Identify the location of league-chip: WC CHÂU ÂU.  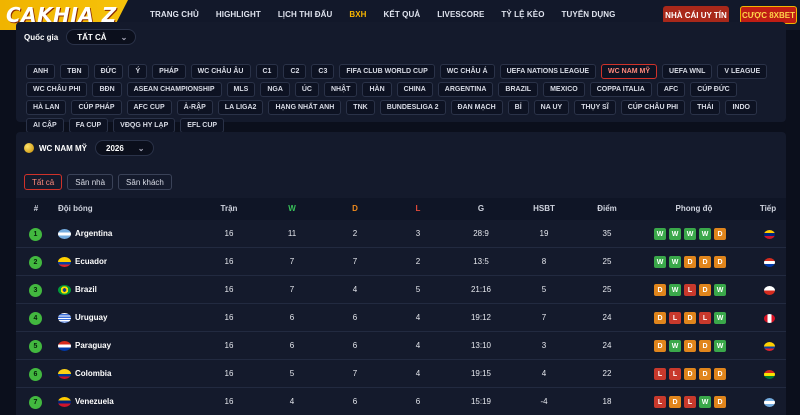
(220, 71).